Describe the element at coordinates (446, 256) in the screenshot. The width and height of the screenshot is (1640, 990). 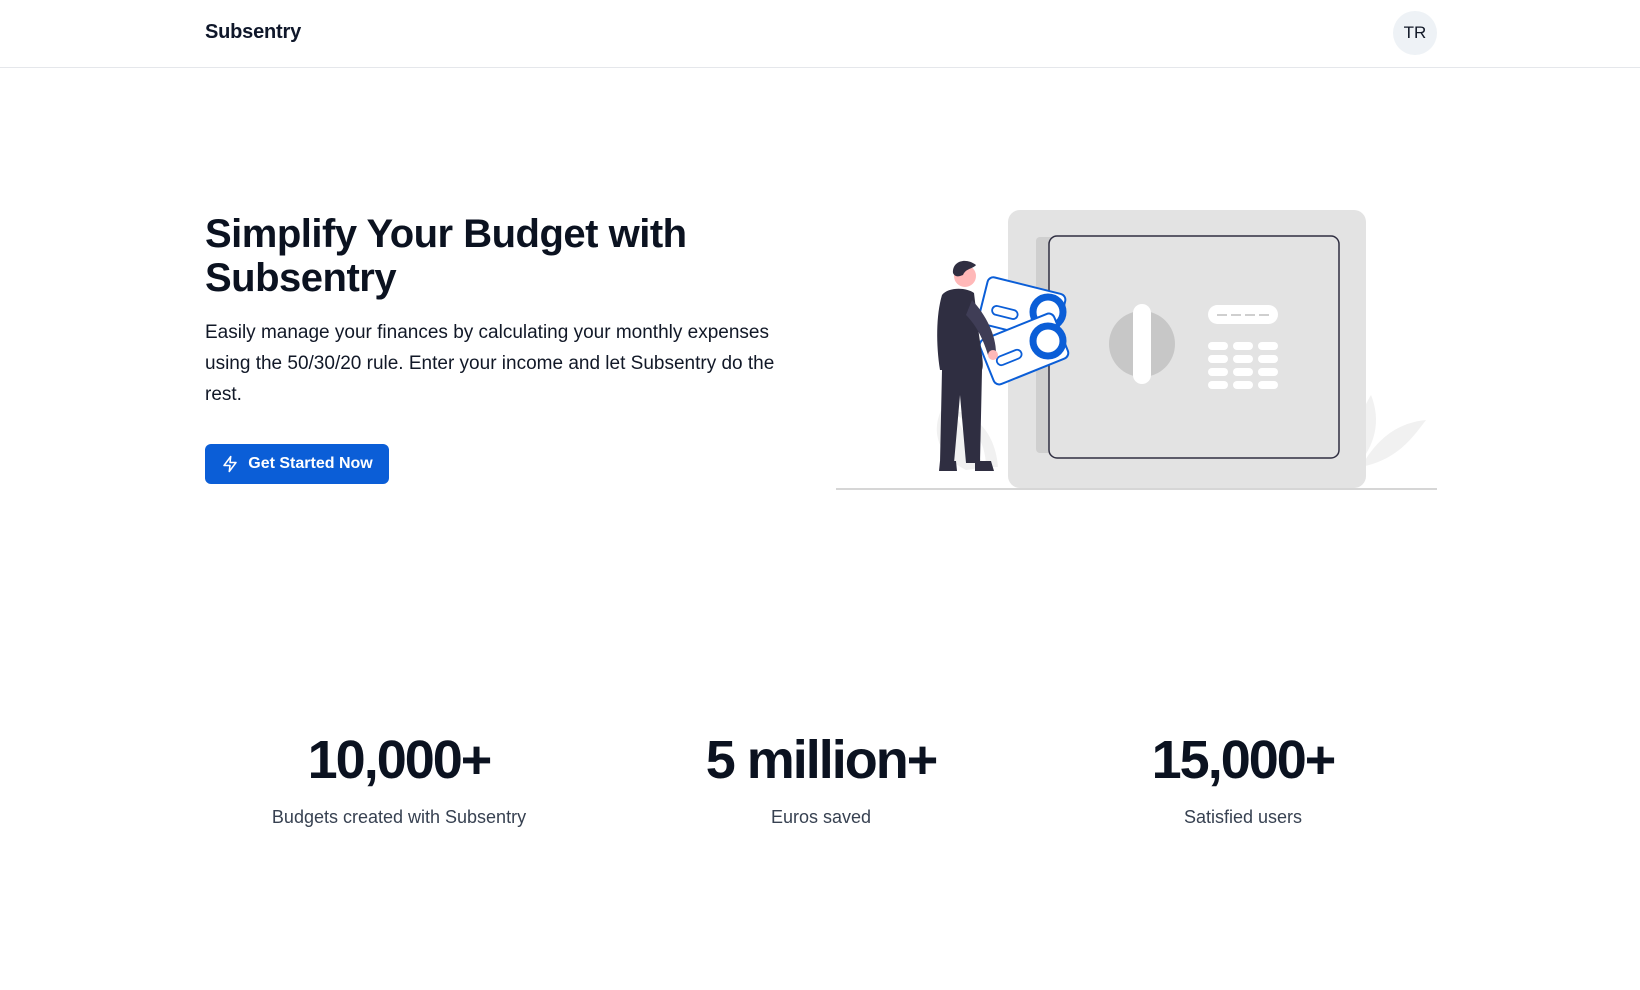
I see `hero-title: Simplify Your Budget with Subsentry` at that location.